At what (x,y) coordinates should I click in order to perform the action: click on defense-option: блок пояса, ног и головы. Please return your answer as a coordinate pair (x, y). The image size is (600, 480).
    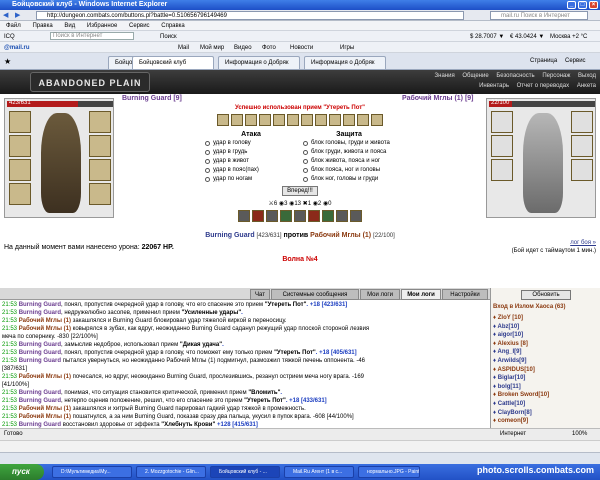
    Looking at the image, I should click on (349, 170).